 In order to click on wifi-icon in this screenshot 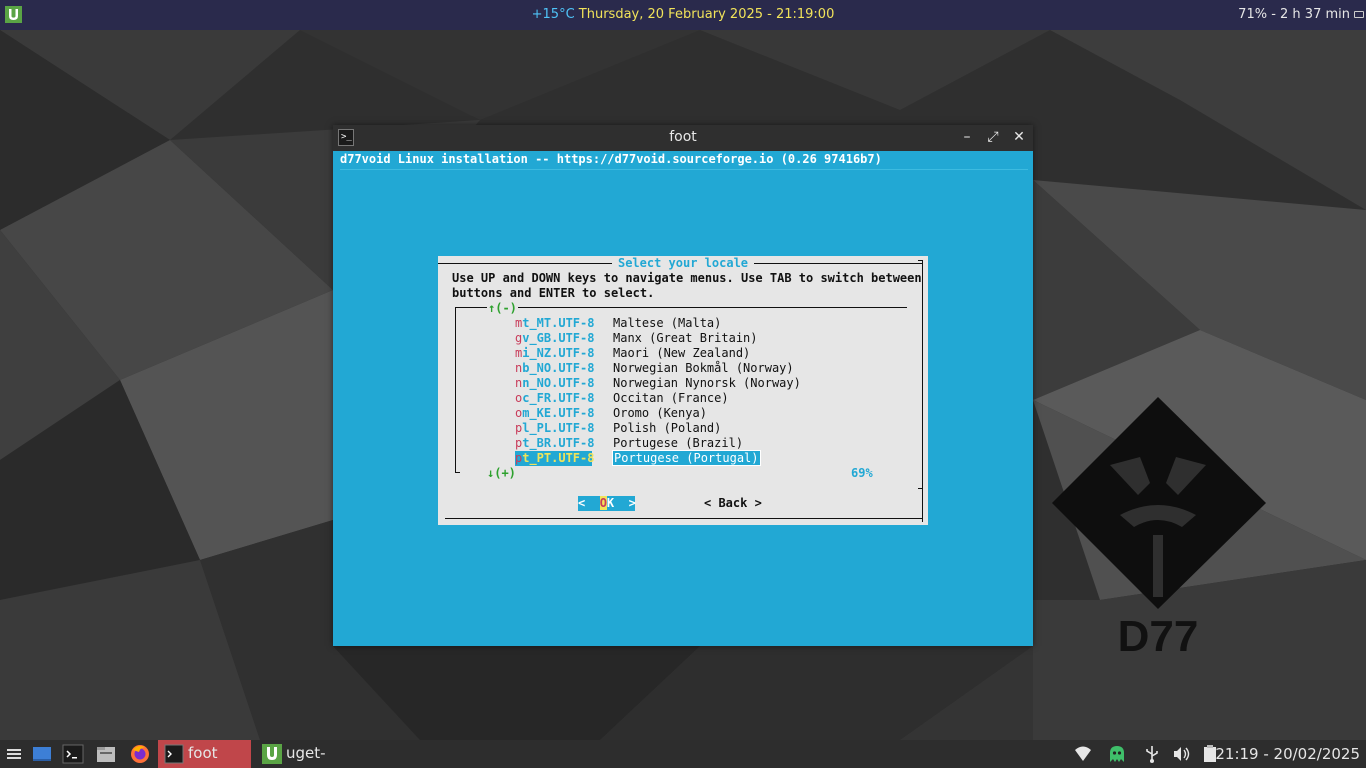, I will do `click(1083, 754)`.